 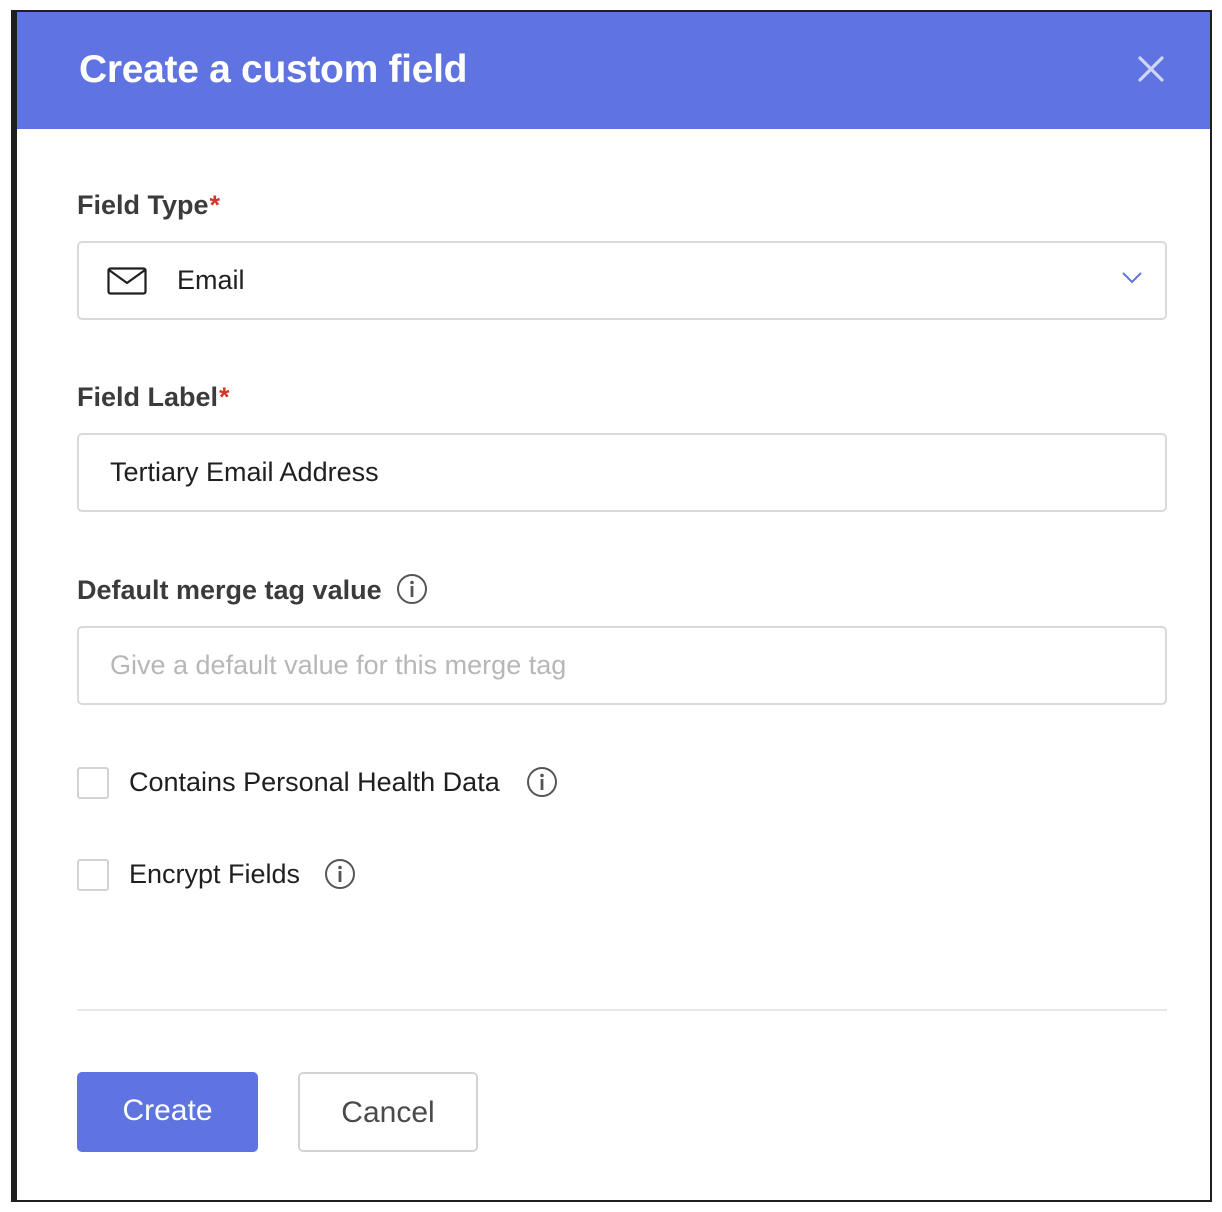 I want to click on field-type-select: Email, so click(x=622, y=280).